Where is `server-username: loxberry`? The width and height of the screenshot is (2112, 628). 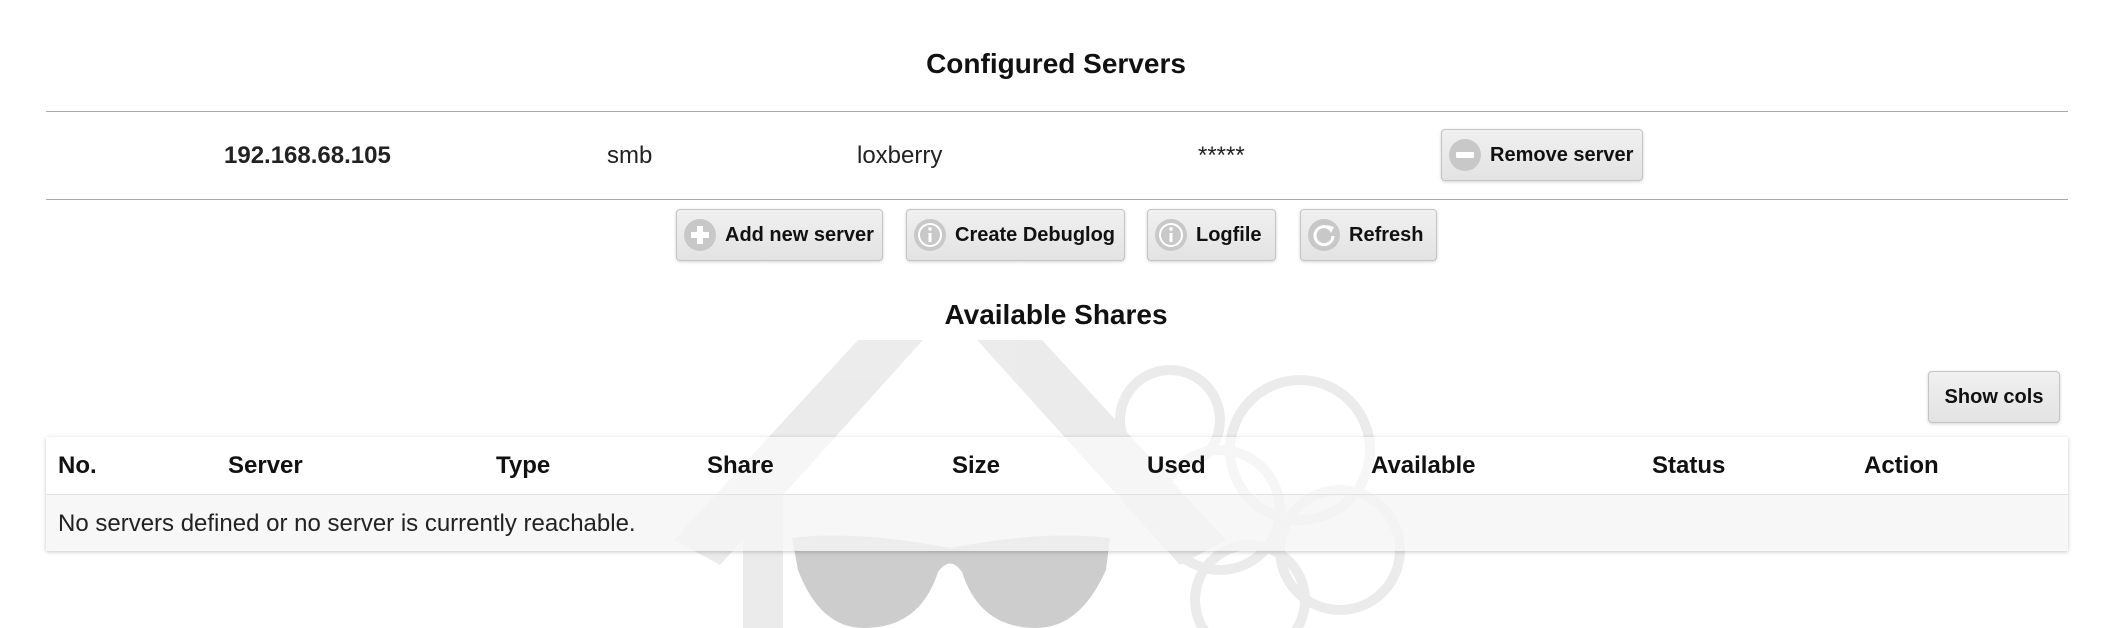 server-username: loxberry is located at coordinates (900, 155).